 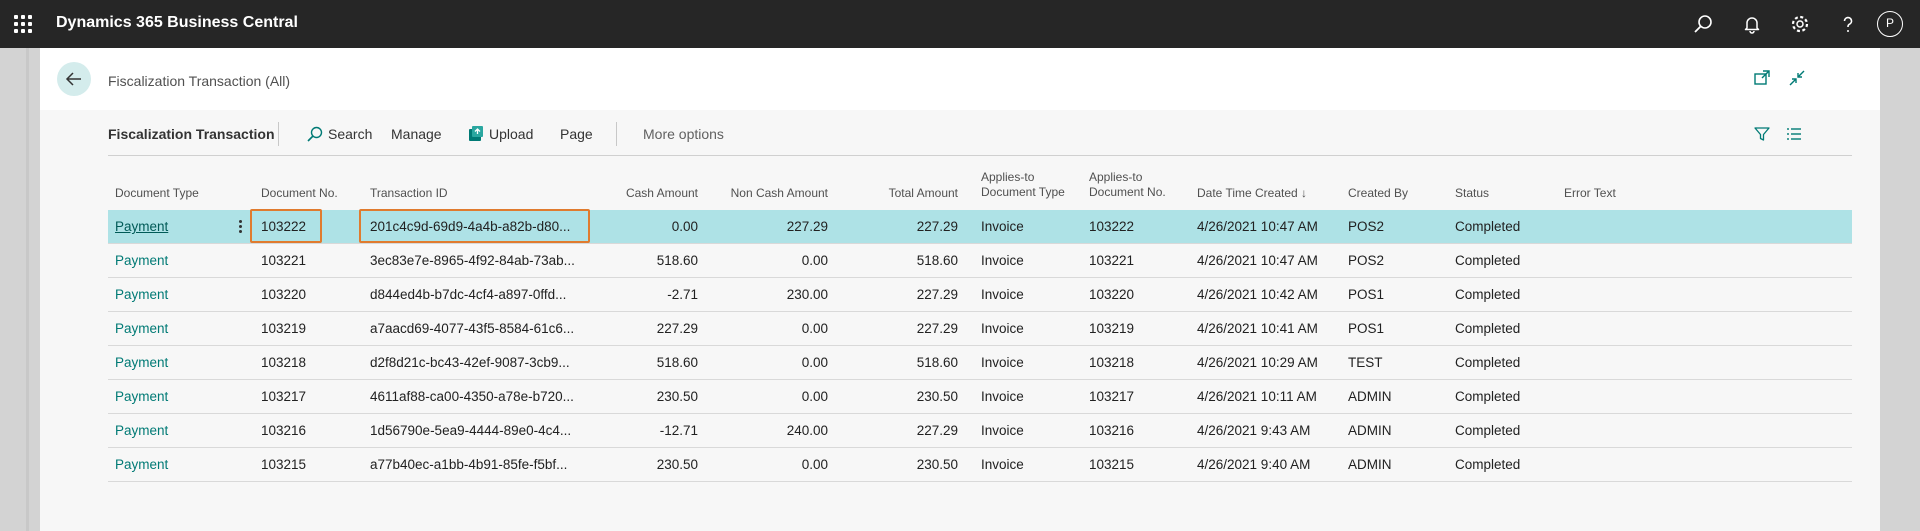 What do you see at coordinates (416, 134) in the screenshot?
I see `manage-menu-button: Manage` at bounding box center [416, 134].